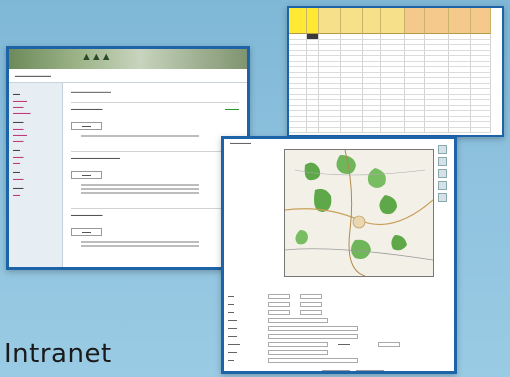 The height and width of the screenshot is (377, 510). I want to click on map-header: ▬▬▬▬▬▬, so click(240, 143).